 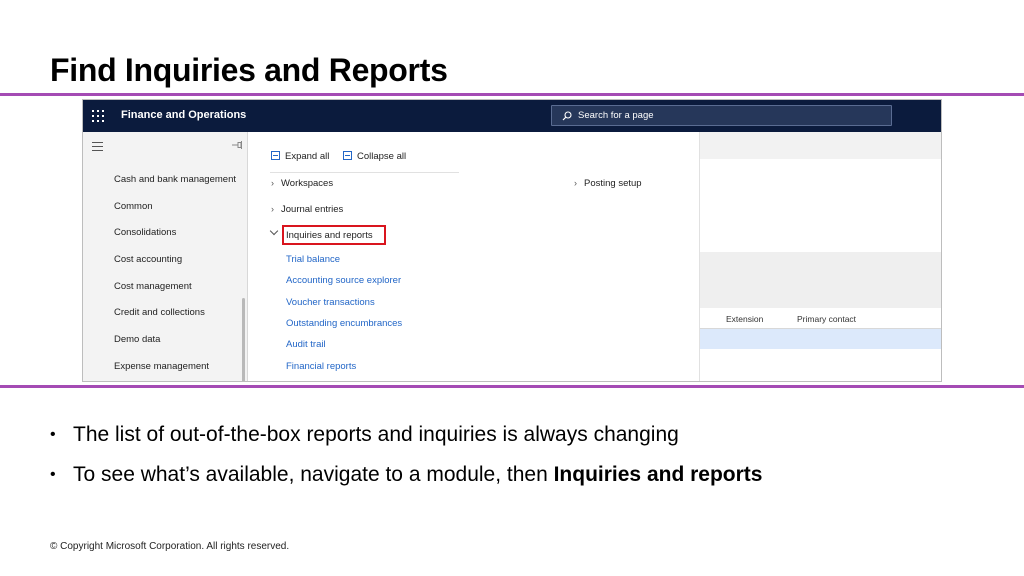 What do you see at coordinates (382, 156) in the screenshot?
I see `collapse-all-label: Collapse all` at bounding box center [382, 156].